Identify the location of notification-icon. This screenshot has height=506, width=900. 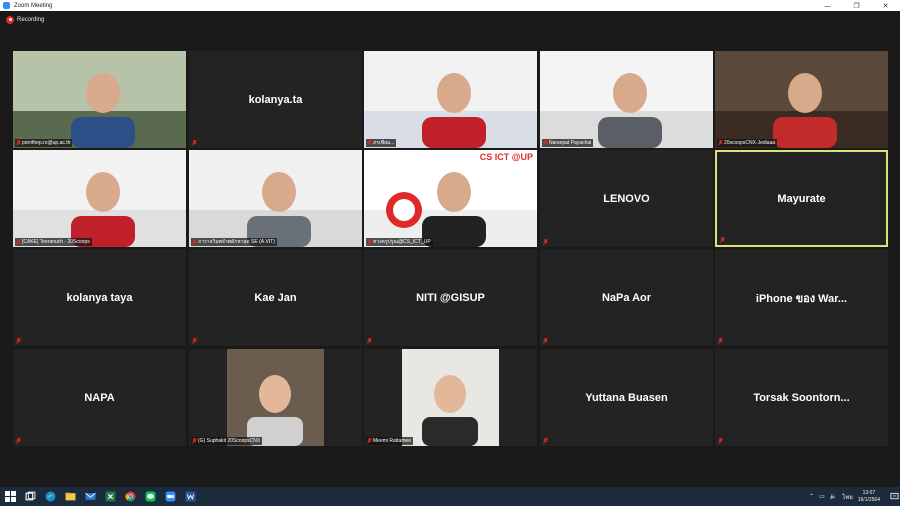
(894, 496).